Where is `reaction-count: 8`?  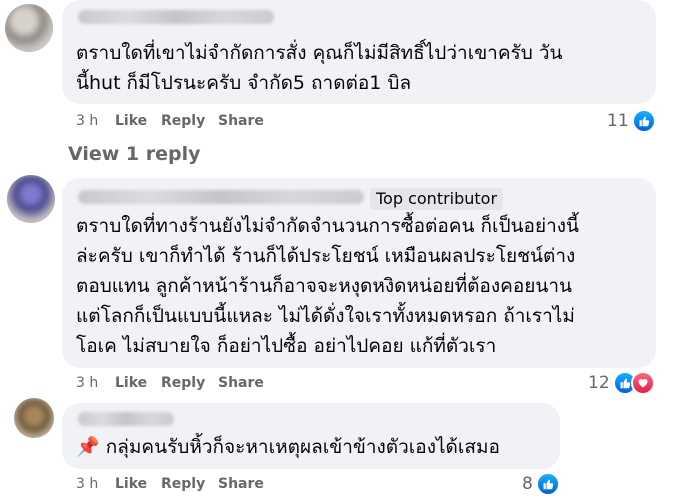 reaction-count: 8 is located at coordinates (527, 484).